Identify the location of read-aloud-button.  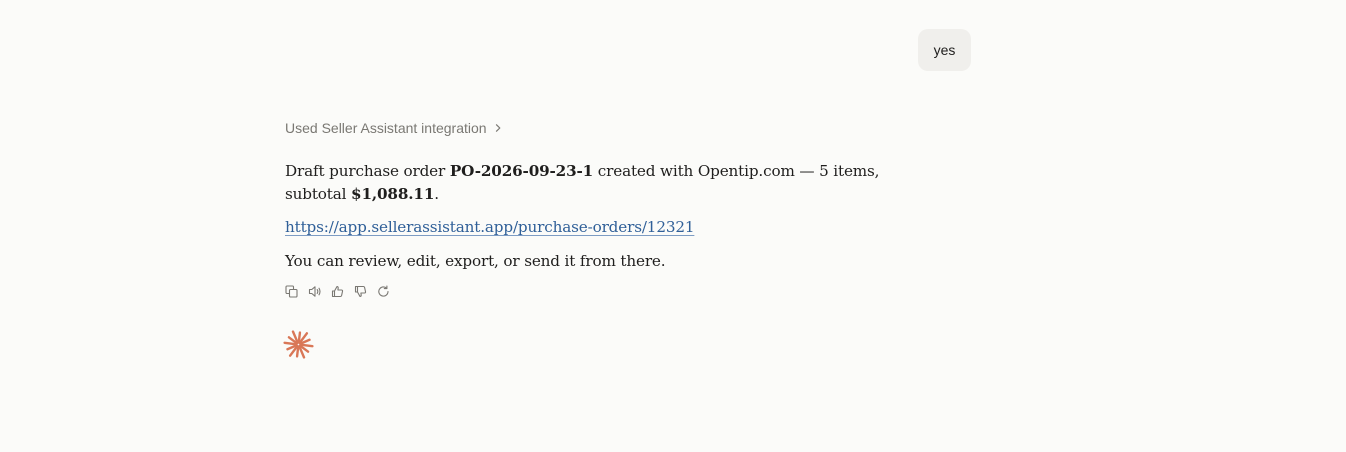
(314, 291).